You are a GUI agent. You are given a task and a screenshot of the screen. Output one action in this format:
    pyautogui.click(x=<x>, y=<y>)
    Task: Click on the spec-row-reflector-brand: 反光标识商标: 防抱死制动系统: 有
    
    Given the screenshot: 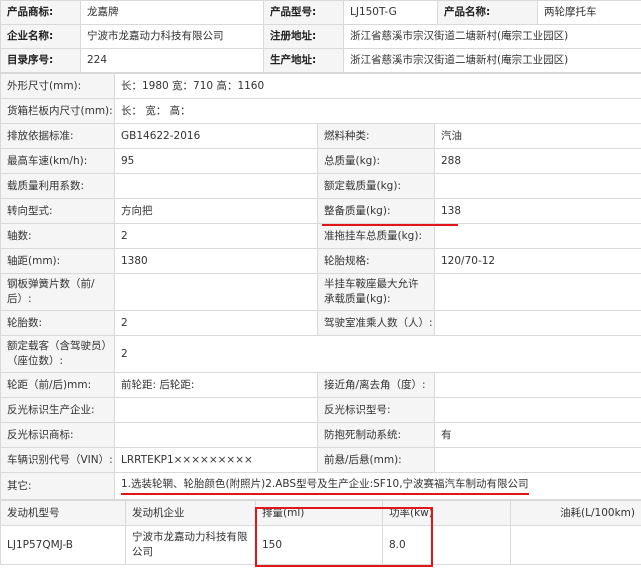 What is the action you would take?
    pyautogui.click(x=320, y=435)
    